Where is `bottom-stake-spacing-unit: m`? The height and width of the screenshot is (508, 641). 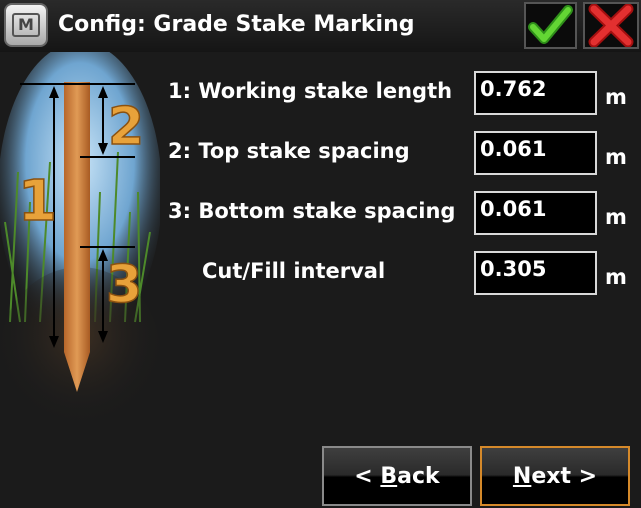 bottom-stake-spacing-unit: m is located at coordinates (616, 217).